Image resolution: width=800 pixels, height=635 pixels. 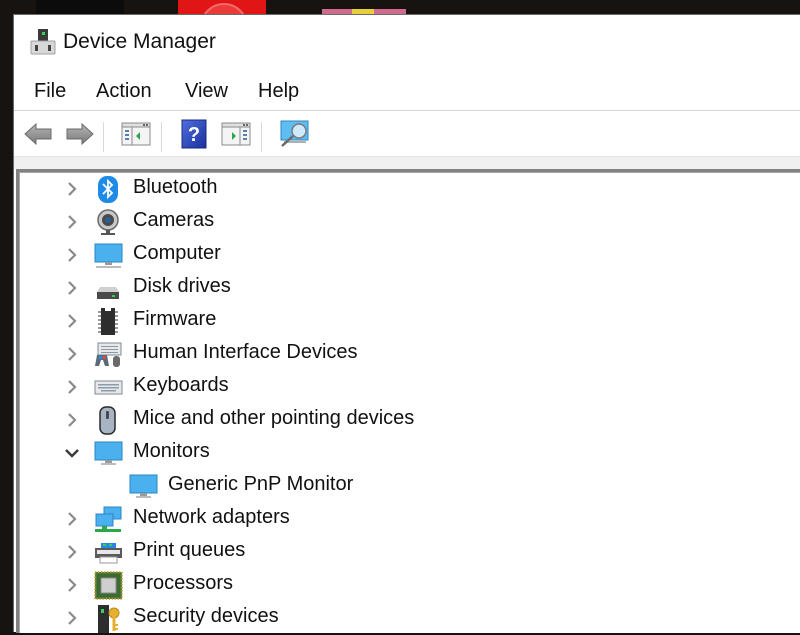 I want to click on forward-button, so click(x=80, y=134).